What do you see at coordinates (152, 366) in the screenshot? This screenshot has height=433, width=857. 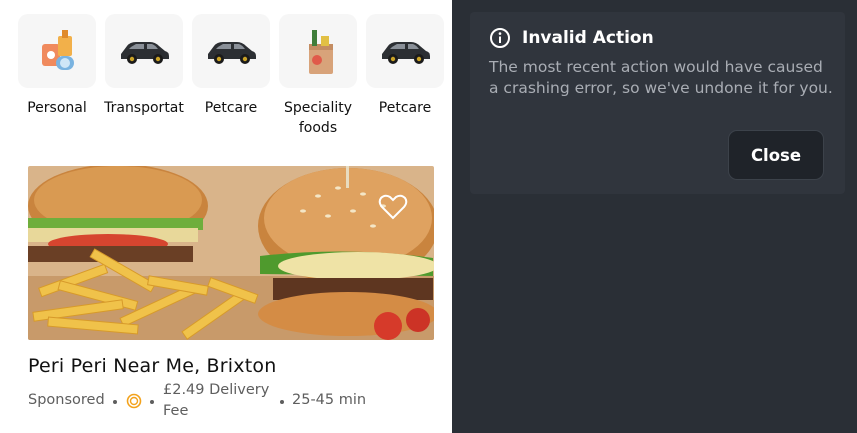 I see `restaurant-name: Peri Peri Near Me, Brixton` at bounding box center [152, 366].